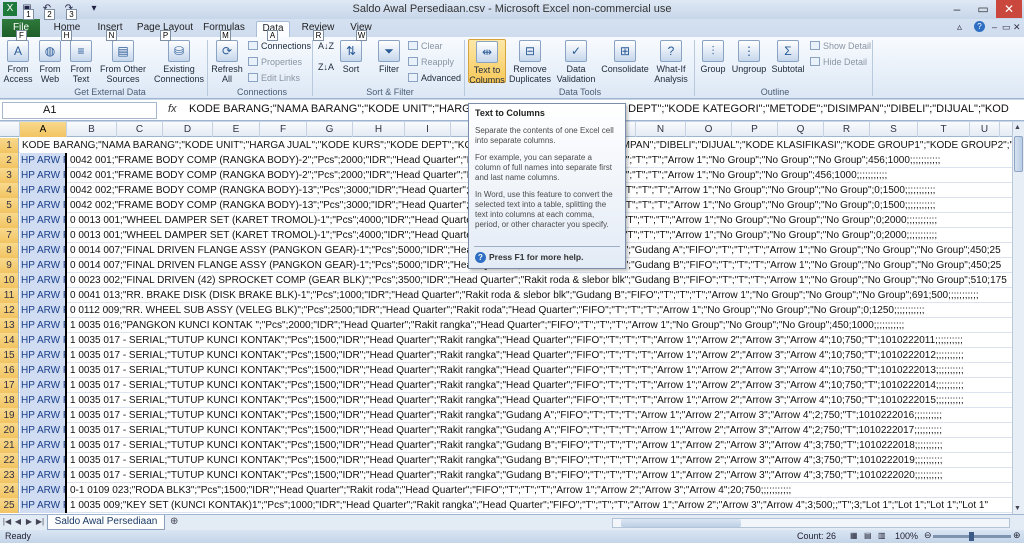 This screenshot has width=1024, height=543. I want to click on row-header: 23, so click(9, 475).